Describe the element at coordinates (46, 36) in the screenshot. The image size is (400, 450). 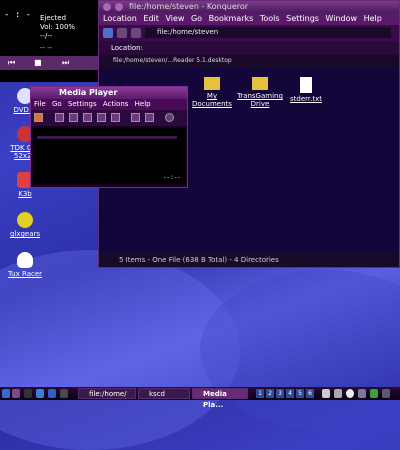
I see `kscd-track-time: --/--` at that location.